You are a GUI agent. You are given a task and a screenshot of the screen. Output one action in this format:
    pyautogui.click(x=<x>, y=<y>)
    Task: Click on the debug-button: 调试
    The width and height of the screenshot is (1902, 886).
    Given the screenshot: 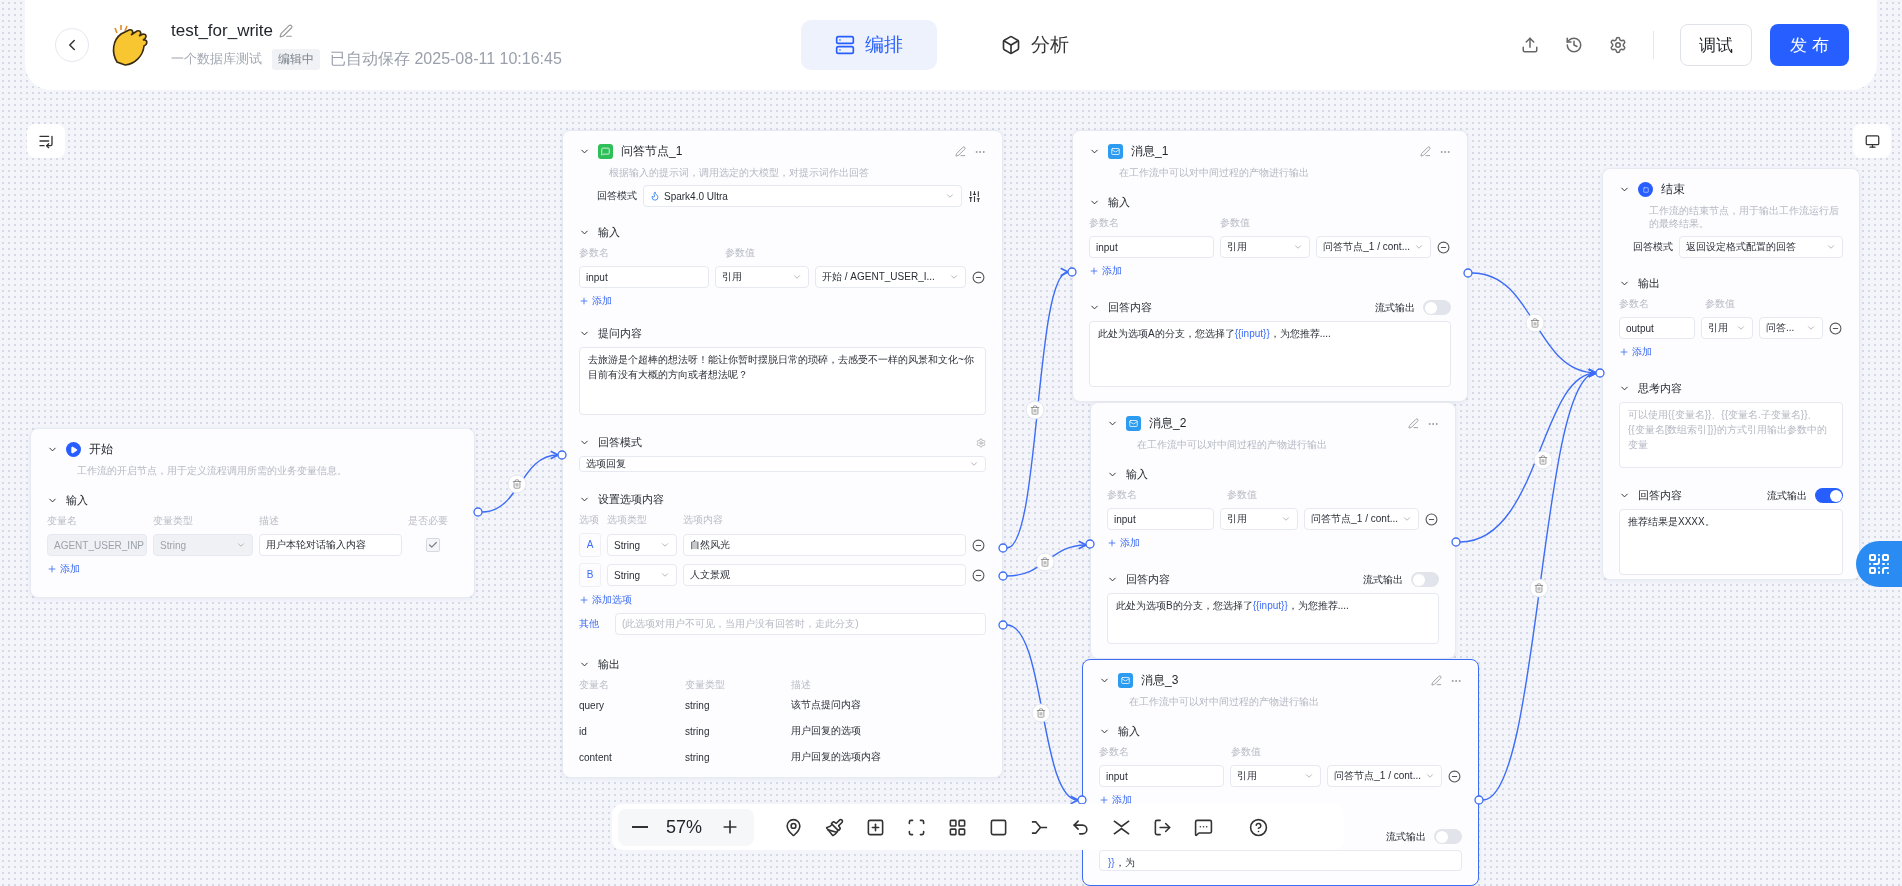 What is the action you would take?
    pyautogui.click(x=1716, y=45)
    